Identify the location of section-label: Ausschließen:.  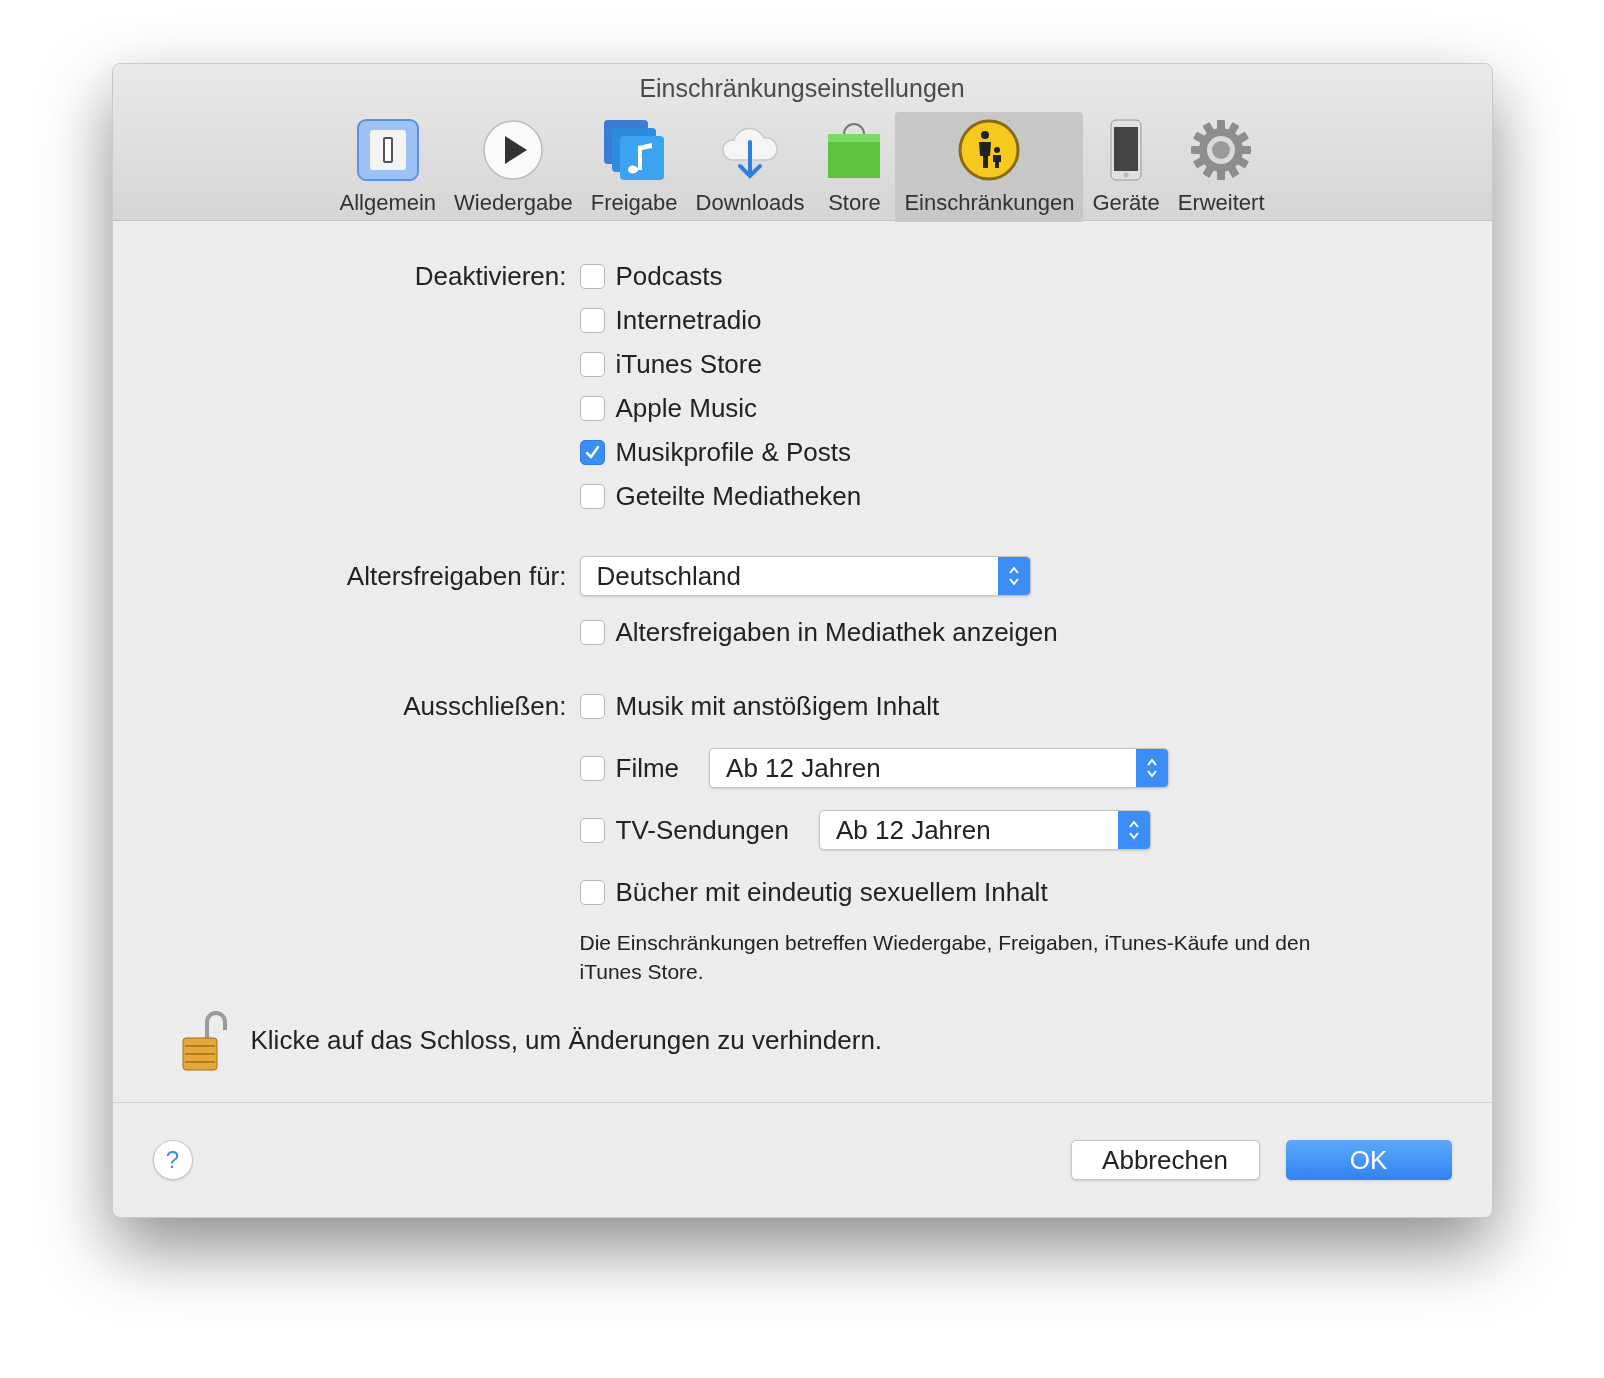
(485, 706).